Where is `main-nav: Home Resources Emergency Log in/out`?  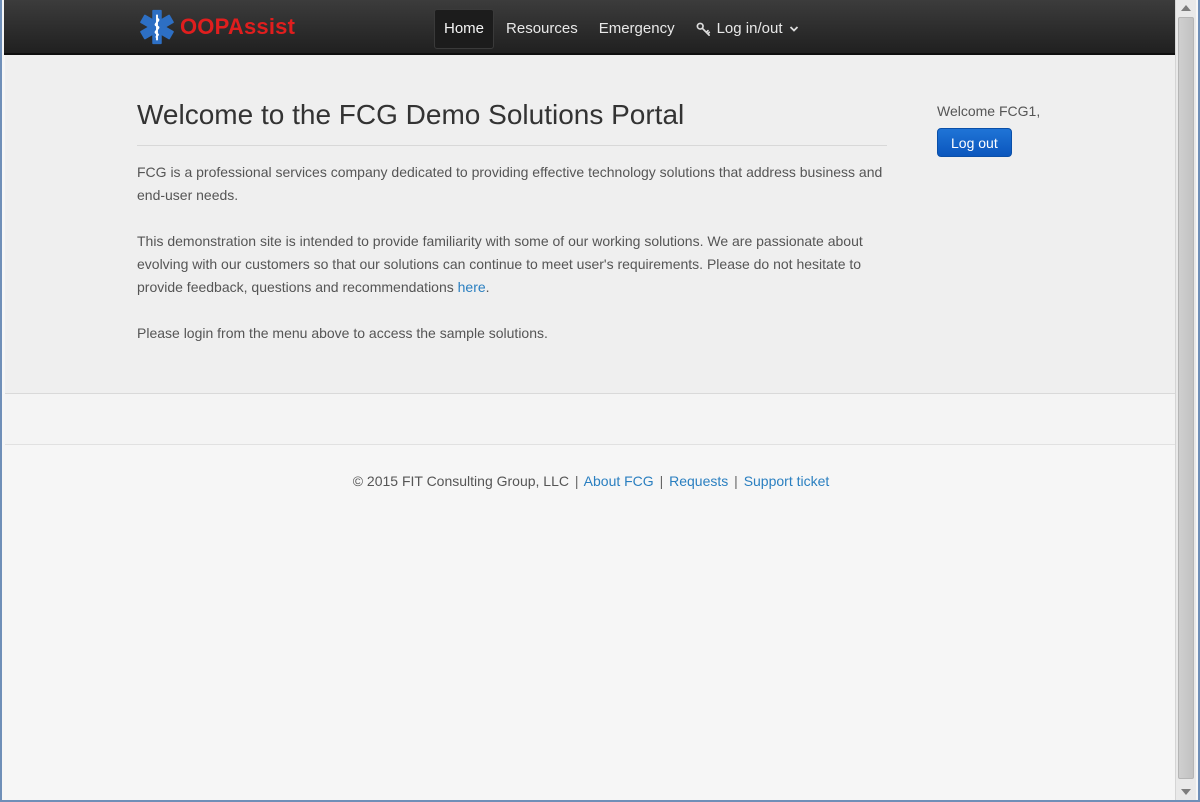 main-nav: Home Resources Emergency Log in/out is located at coordinates (622, 29).